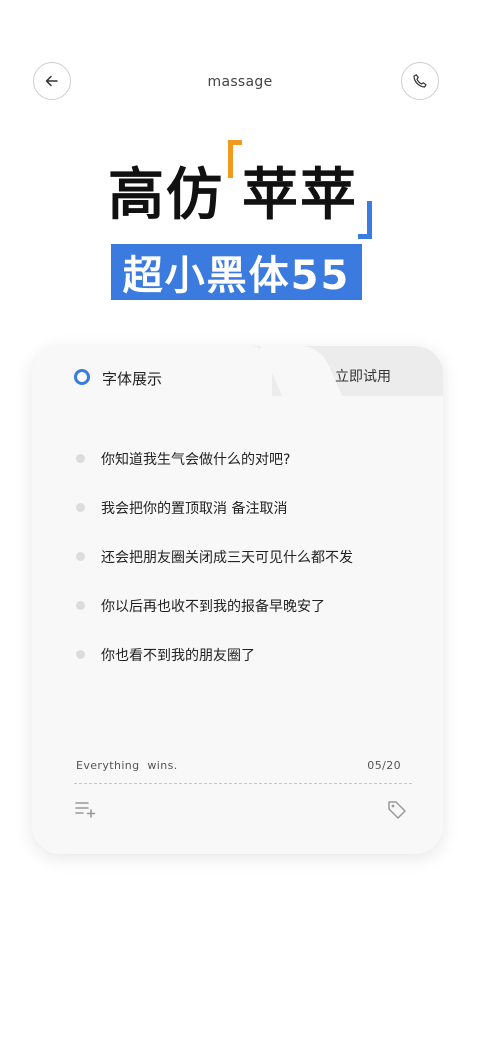 This screenshot has width=480, height=1040. I want to click on list-item: 你也看不到我的朋友圈了, so click(237, 654).